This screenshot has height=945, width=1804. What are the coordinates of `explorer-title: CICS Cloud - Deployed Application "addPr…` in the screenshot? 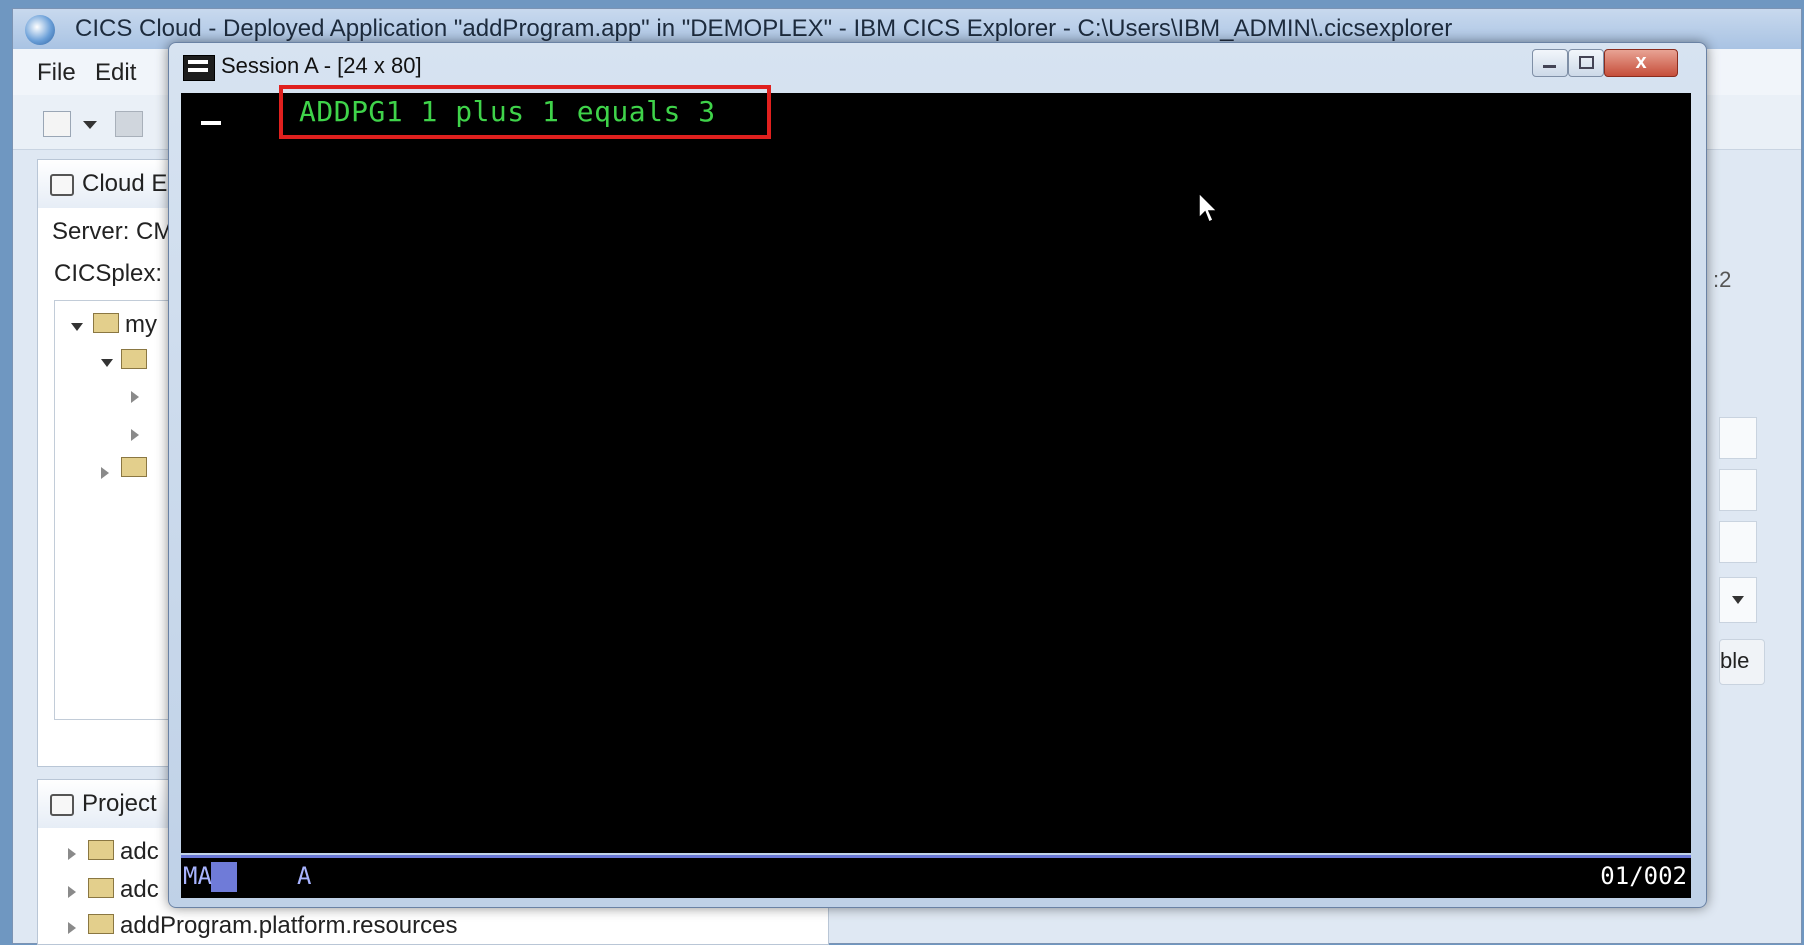 It's located at (764, 28).